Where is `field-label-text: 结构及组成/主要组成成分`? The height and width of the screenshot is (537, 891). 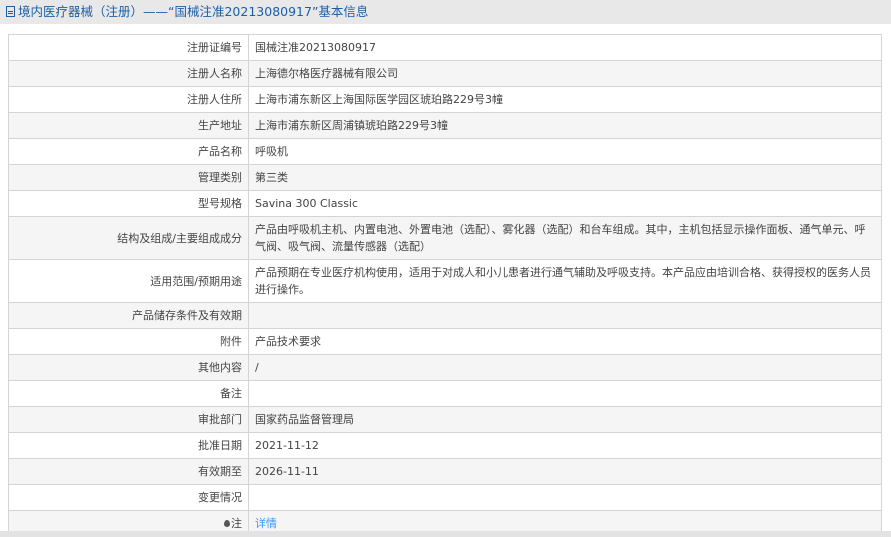 field-label-text: 结构及组成/主要组成成分 is located at coordinates (179, 238).